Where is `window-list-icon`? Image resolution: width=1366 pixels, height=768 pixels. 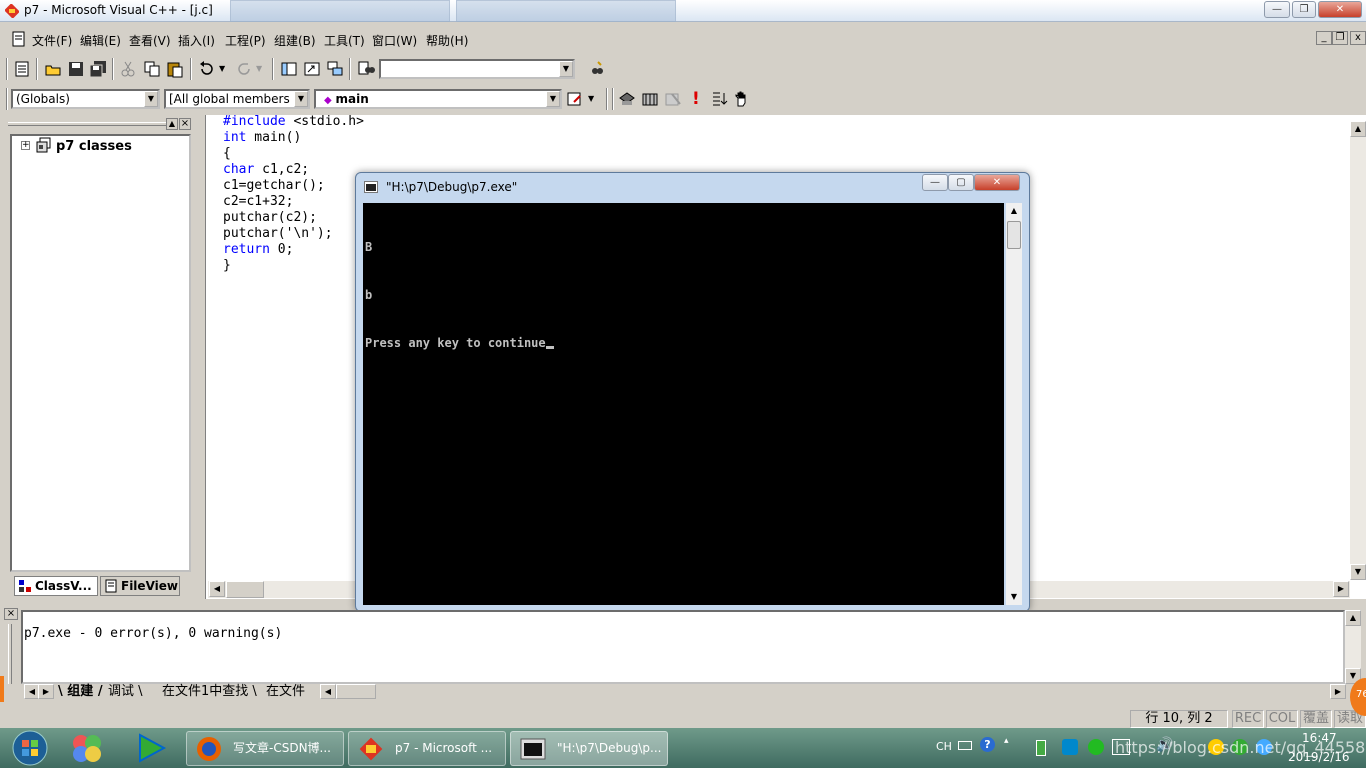
window-list-icon is located at coordinates (335, 69).